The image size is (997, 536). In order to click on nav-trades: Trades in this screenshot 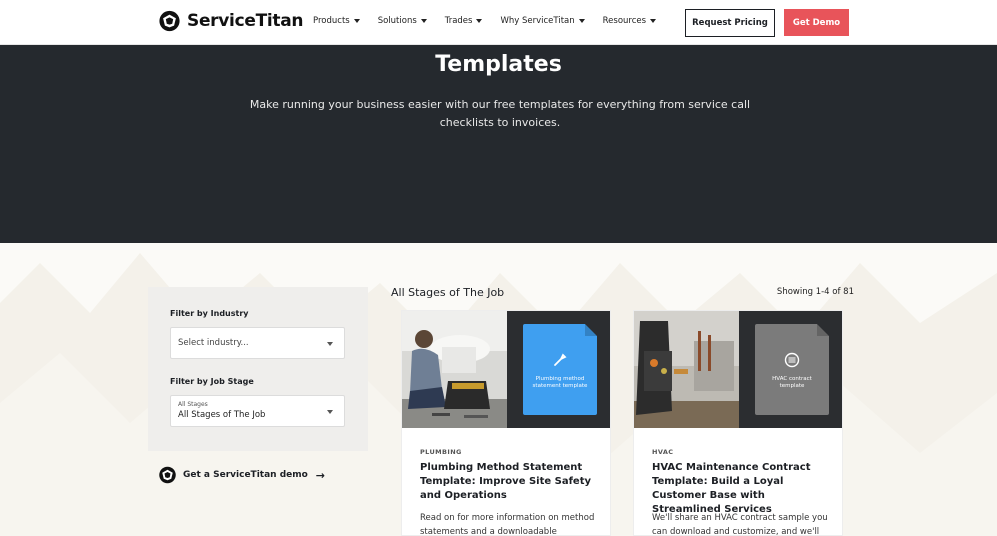, I will do `click(464, 21)`.